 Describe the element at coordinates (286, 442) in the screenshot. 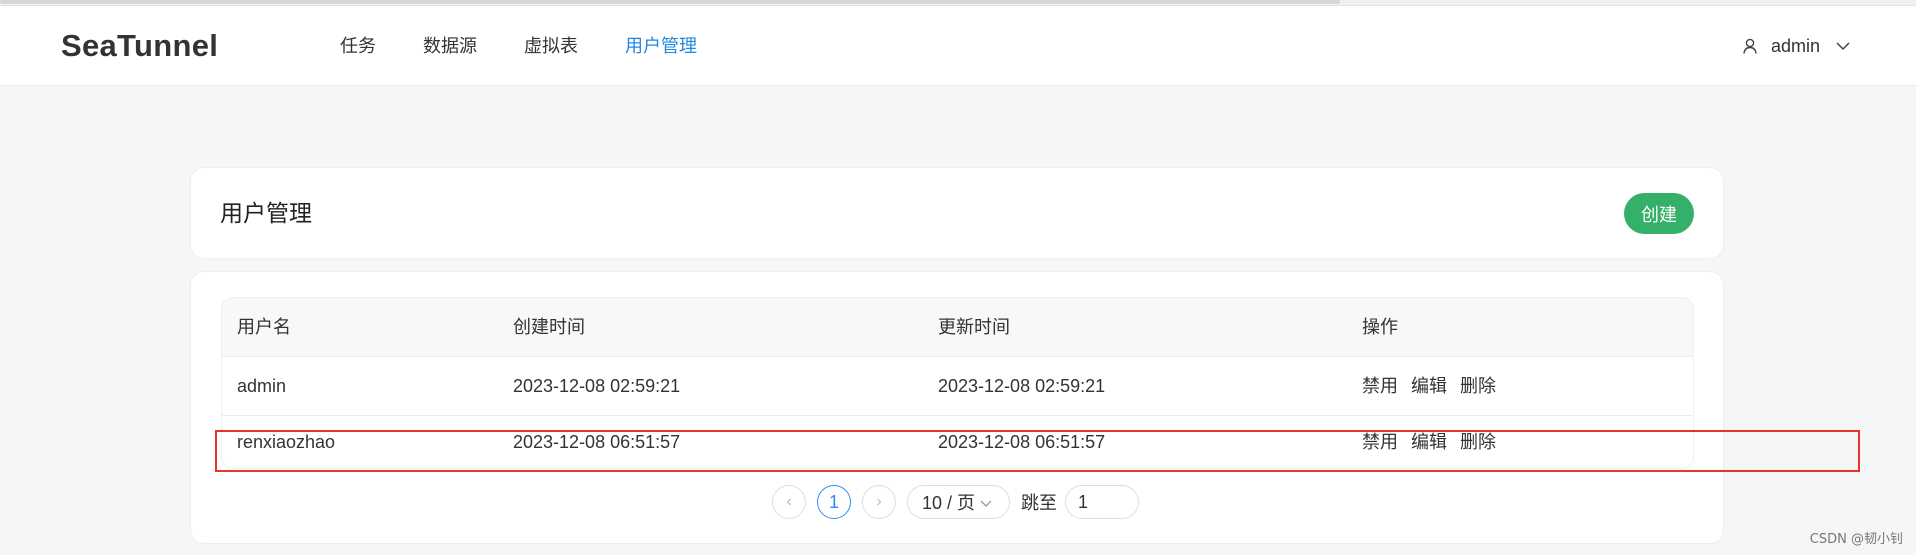

I see `username-cell: renxiaozhao` at that location.